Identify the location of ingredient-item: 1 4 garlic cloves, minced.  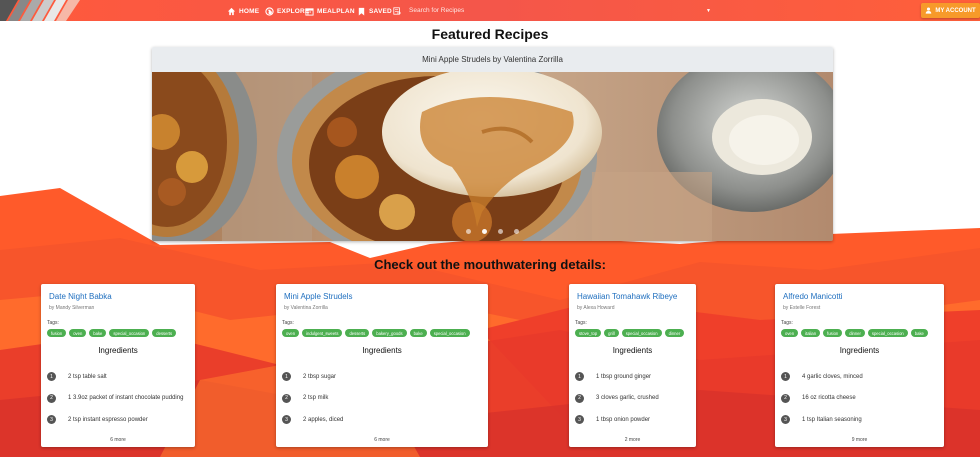
(859, 377).